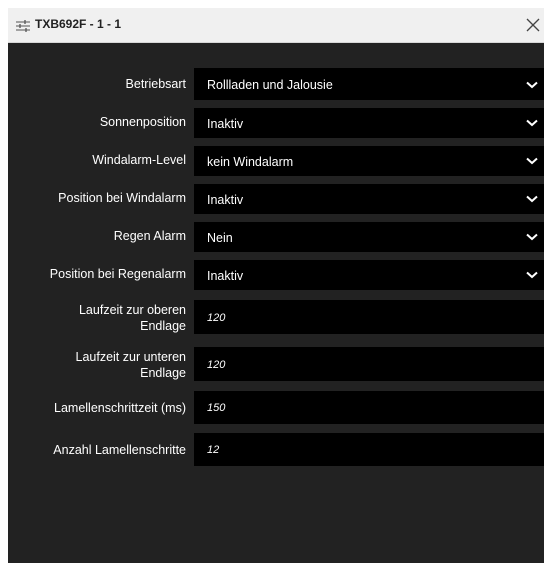 The image size is (544, 563). Describe the element at coordinates (369, 407) in the screenshot. I see `lamellenschrittzeit-input: 150` at that location.